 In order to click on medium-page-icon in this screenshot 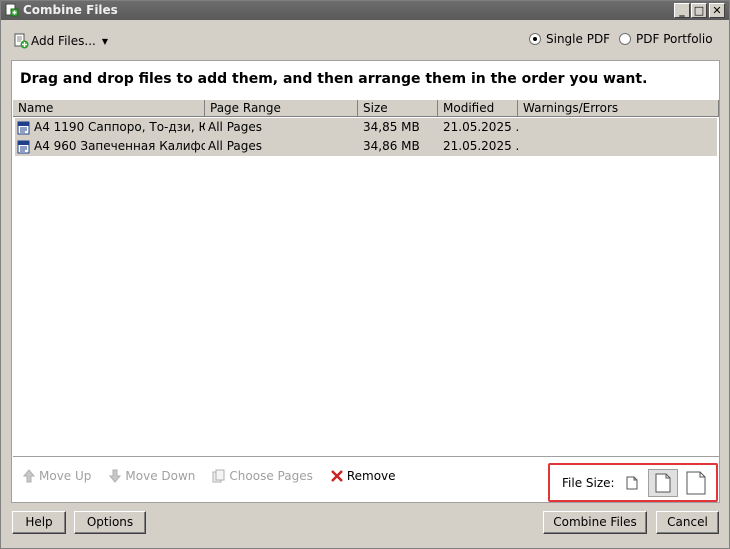, I will do `click(663, 483)`.